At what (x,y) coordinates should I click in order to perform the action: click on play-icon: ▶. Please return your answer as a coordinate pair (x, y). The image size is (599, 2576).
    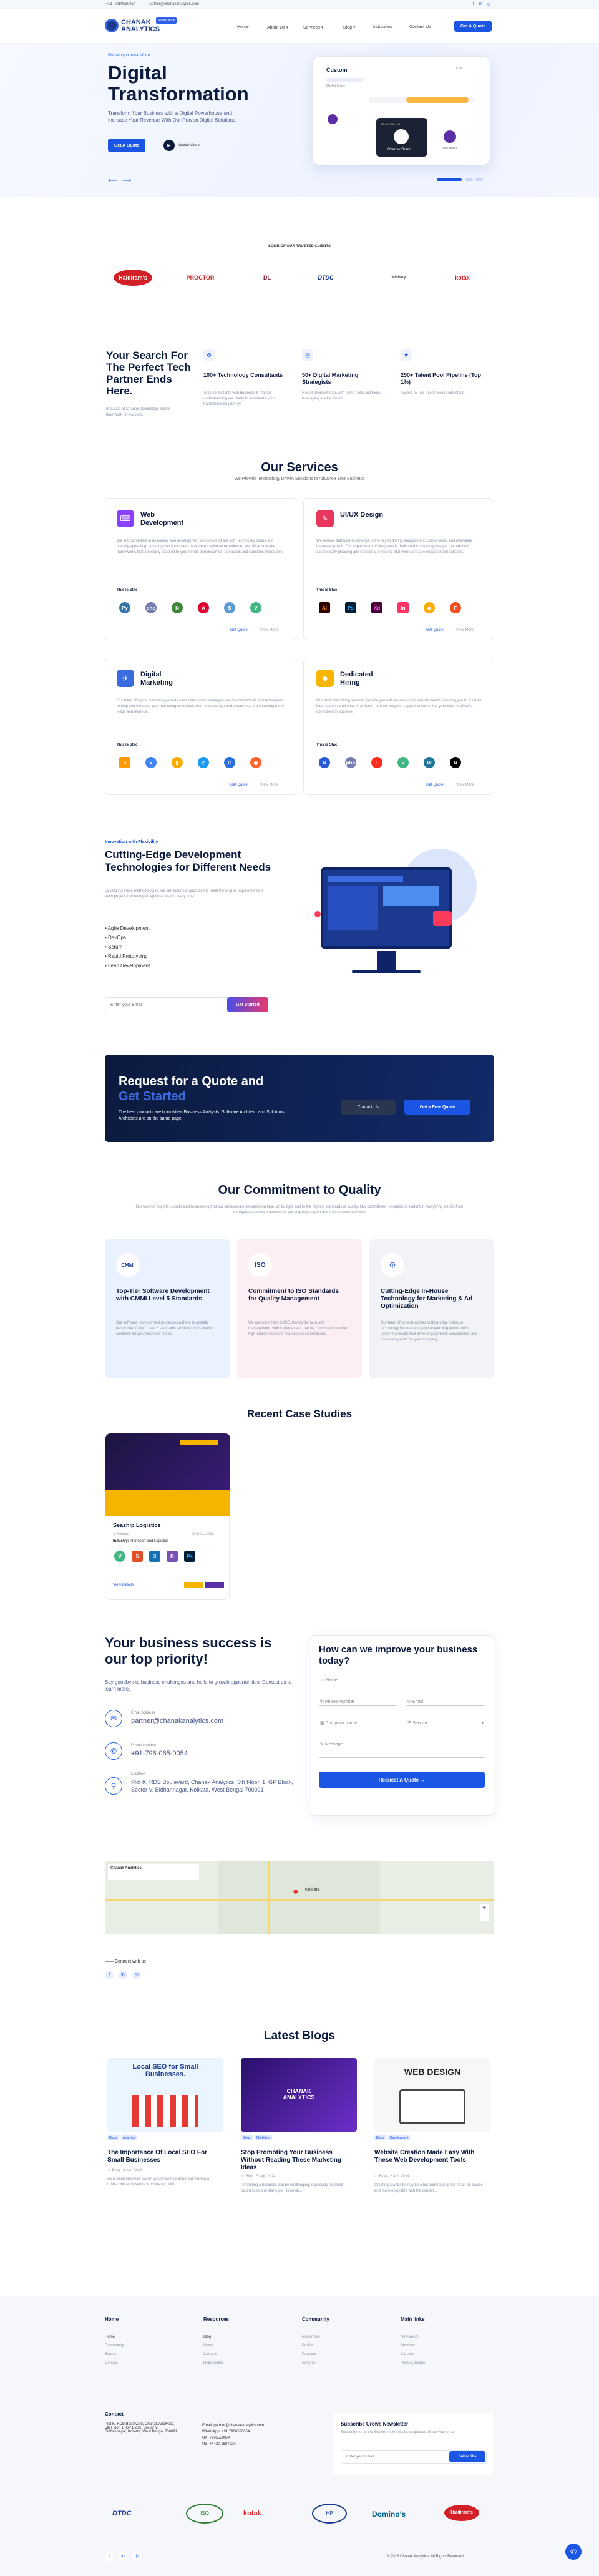
    Looking at the image, I should click on (169, 145).